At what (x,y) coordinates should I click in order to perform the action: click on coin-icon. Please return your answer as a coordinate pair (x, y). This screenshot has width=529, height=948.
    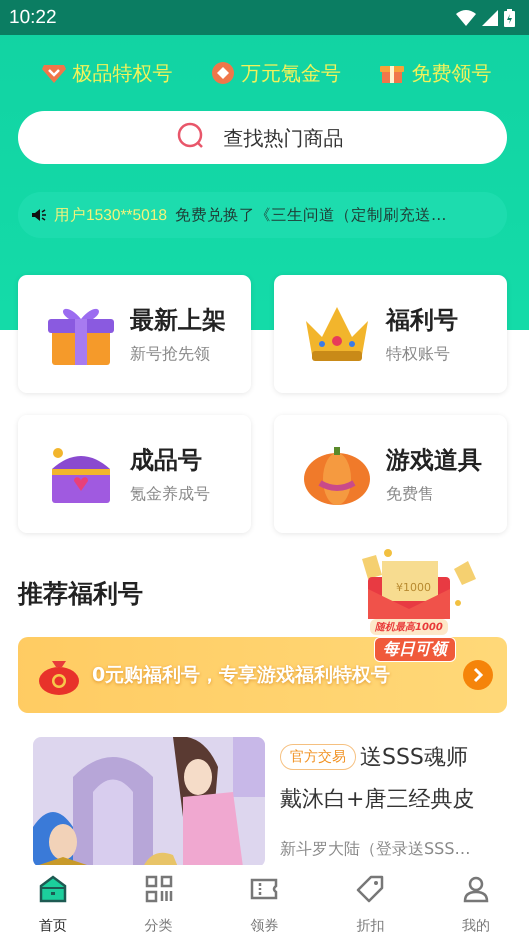
    Looking at the image, I should click on (223, 73).